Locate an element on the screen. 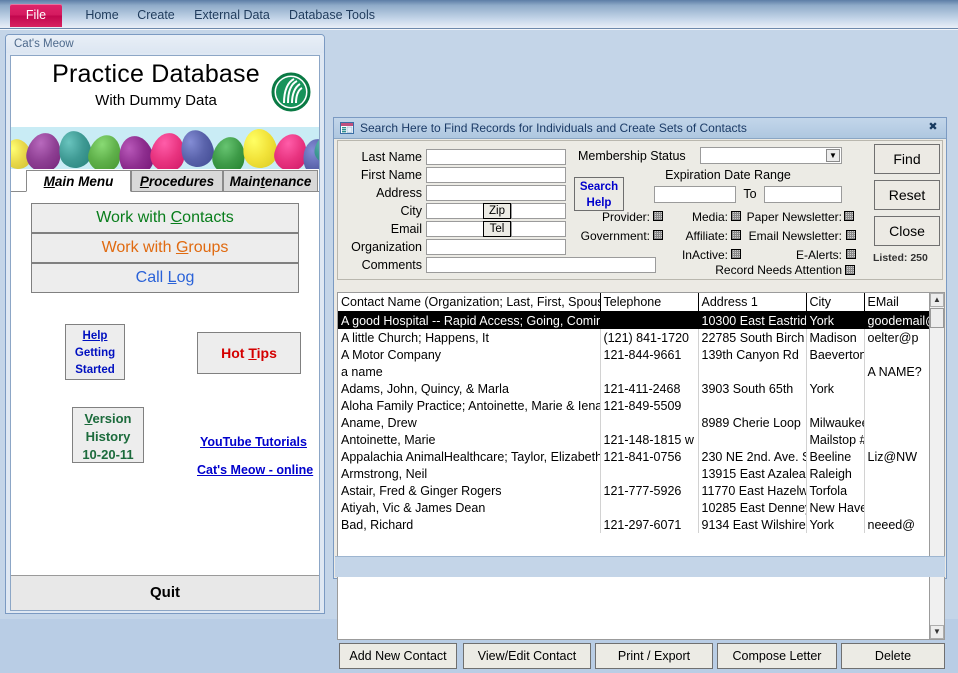 The image size is (958, 673). cell-address1: 13915 East Azalea Ct. is located at coordinates (752, 473).